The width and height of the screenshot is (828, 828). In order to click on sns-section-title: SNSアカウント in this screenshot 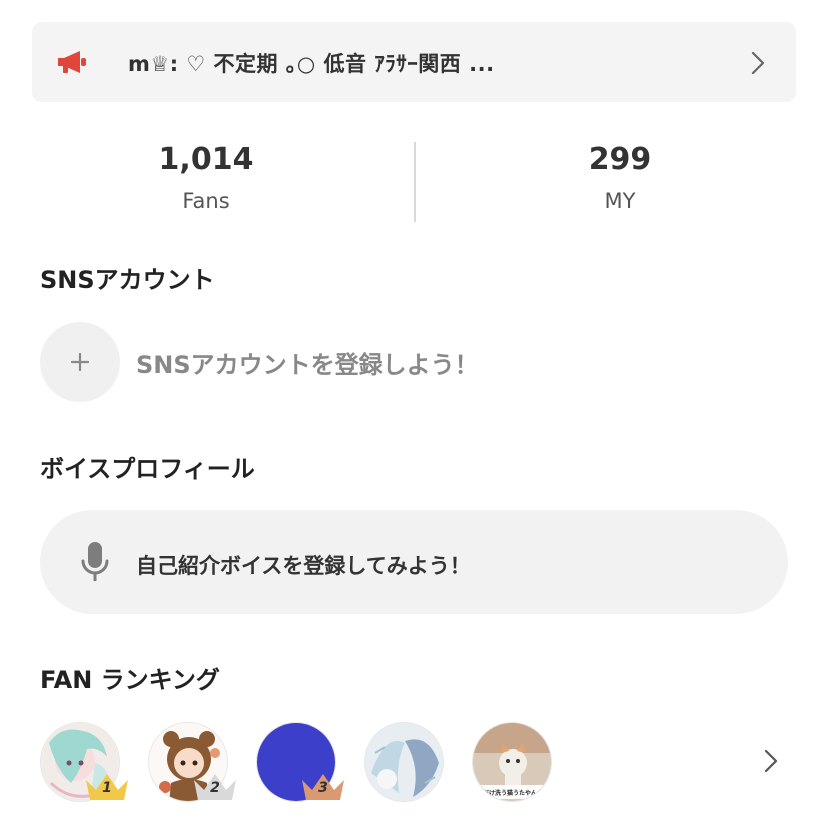, I will do `click(127, 280)`.